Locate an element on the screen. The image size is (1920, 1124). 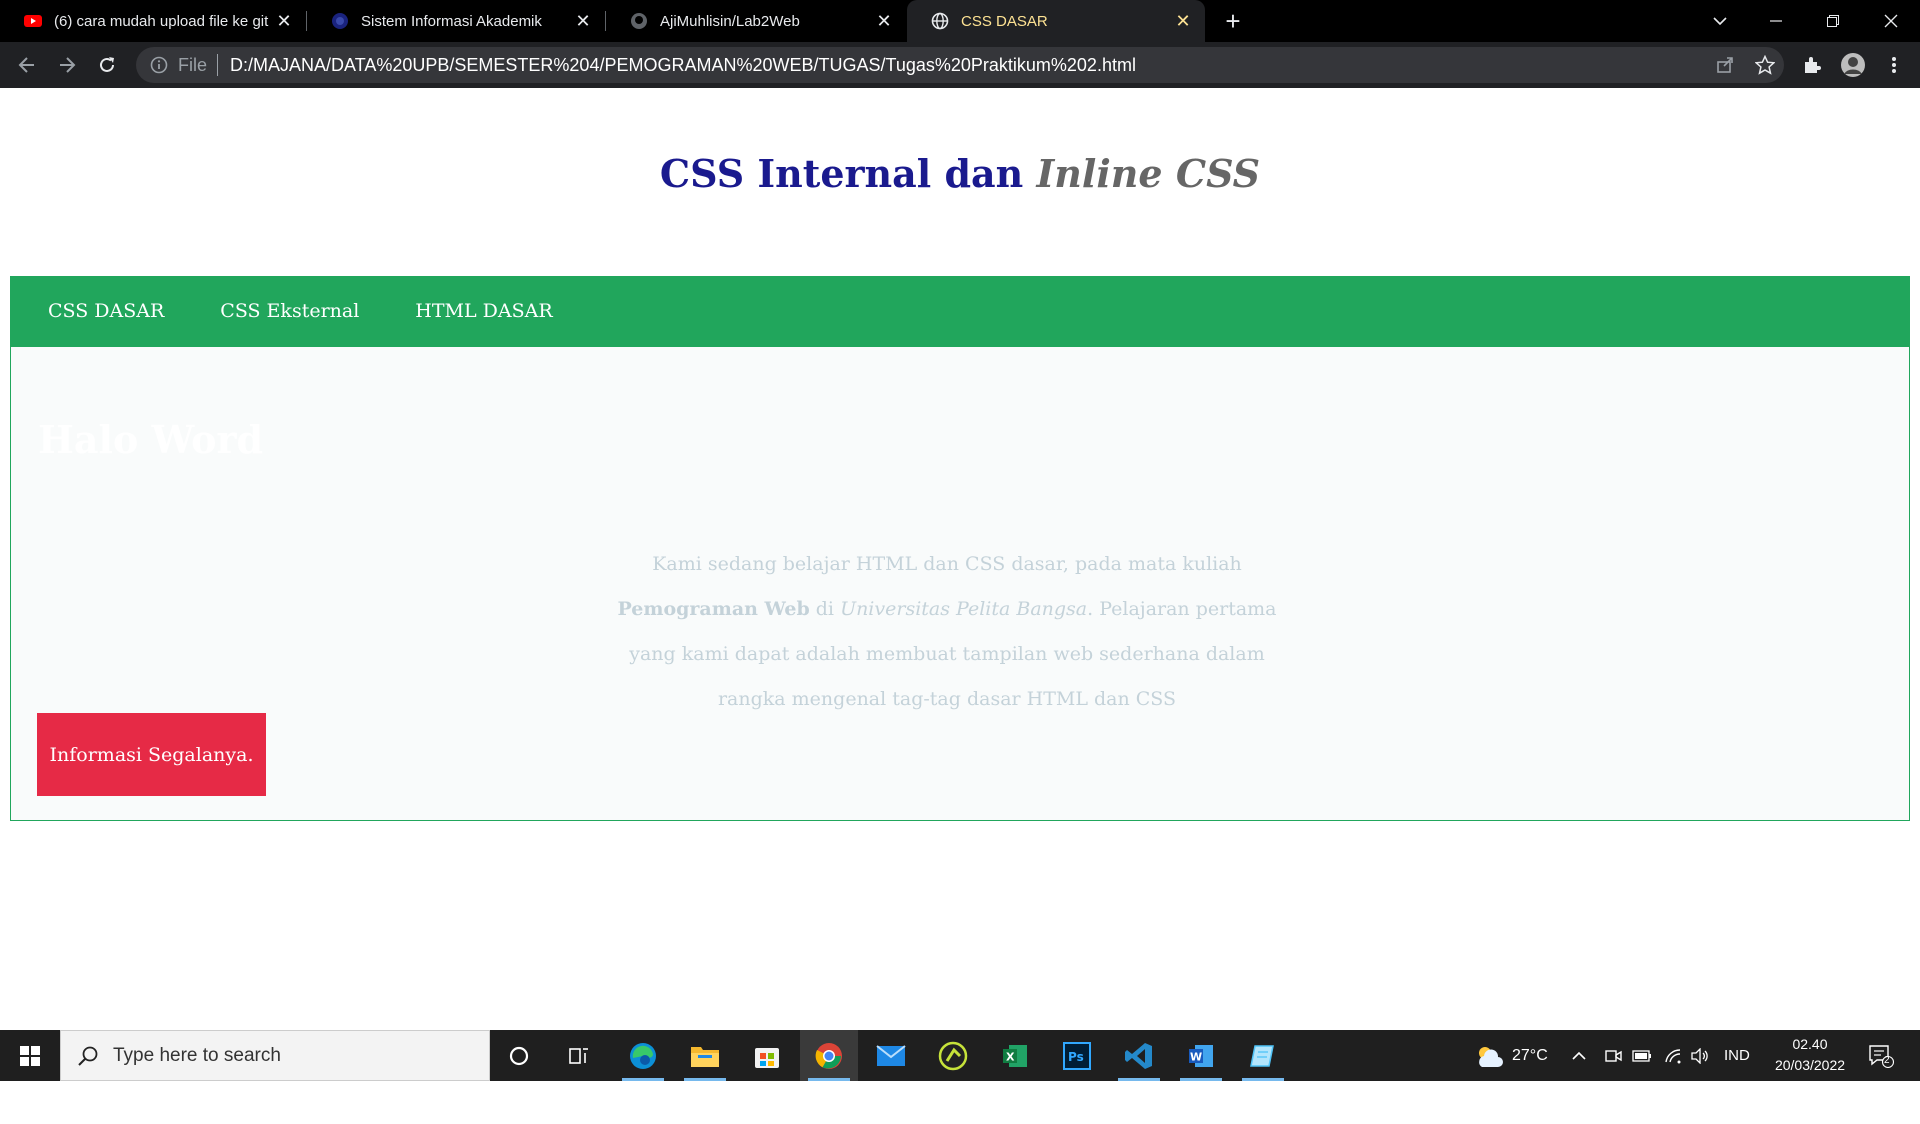
puzzle-icon is located at coordinates (1813, 65).